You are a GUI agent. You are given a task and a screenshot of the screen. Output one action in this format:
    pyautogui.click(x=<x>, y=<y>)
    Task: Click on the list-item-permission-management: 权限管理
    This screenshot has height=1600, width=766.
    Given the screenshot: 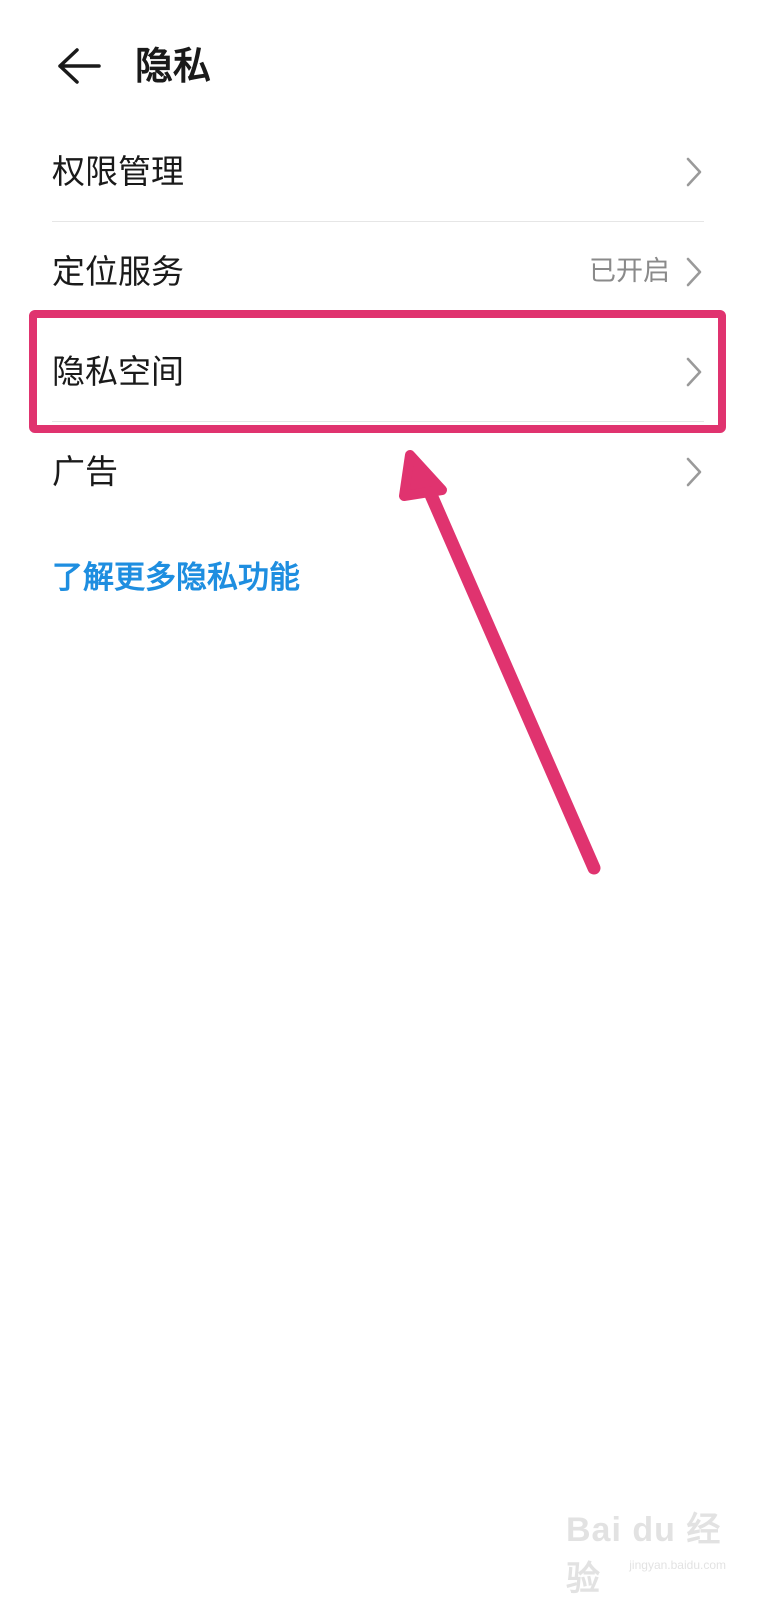 What is the action you would take?
    pyautogui.click(x=383, y=172)
    